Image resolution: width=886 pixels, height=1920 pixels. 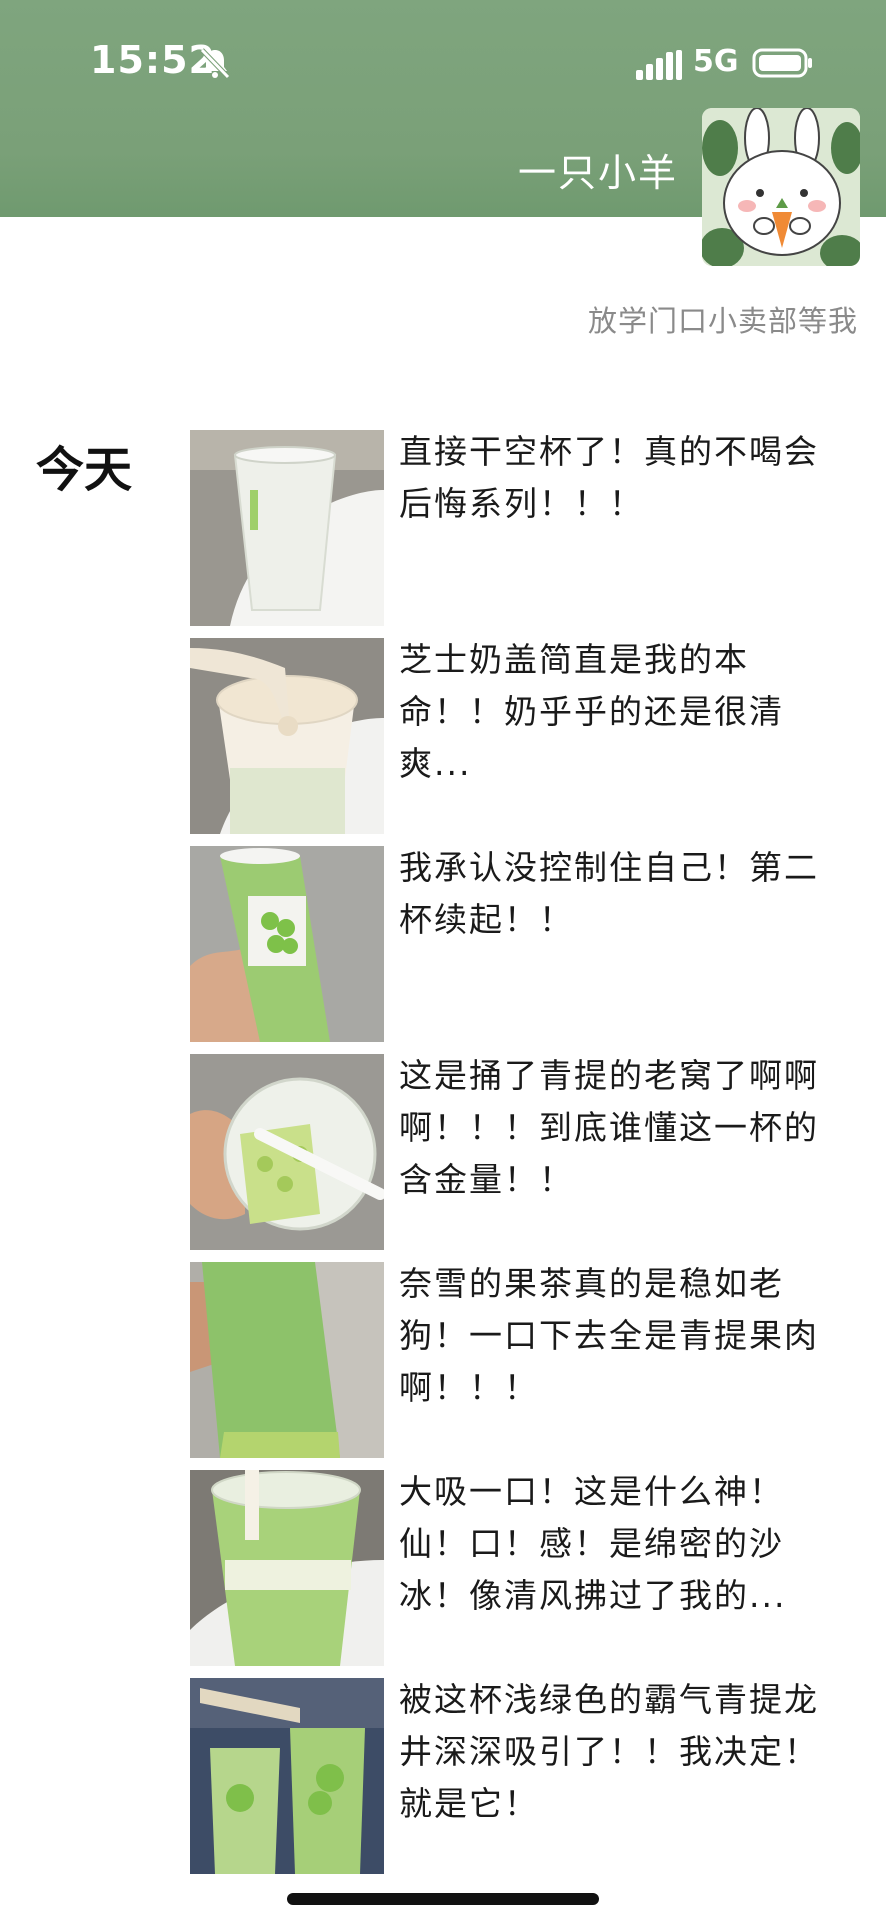 What do you see at coordinates (609, 477) in the screenshot?
I see `post-text: 直接干空杯了！真的不喝会后悔系列！！！` at bounding box center [609, 477].